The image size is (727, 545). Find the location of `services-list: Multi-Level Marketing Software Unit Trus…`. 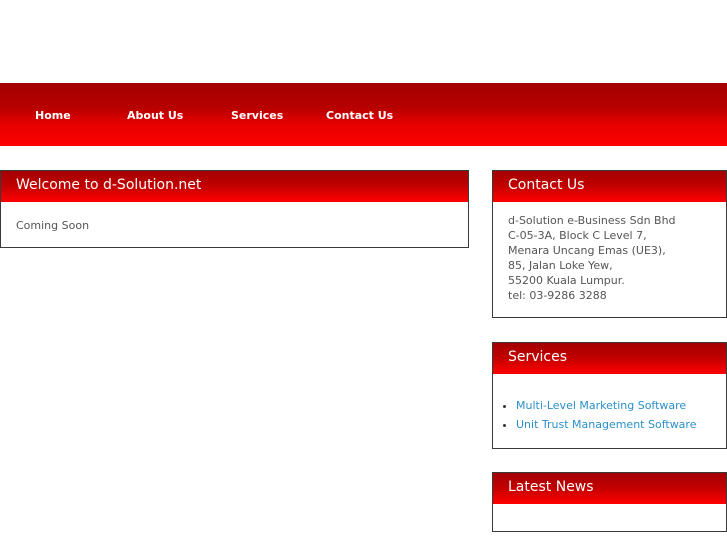

services-list: Multi-Level Marketing Software Unit Trus… is located at coordinates (609, 404).